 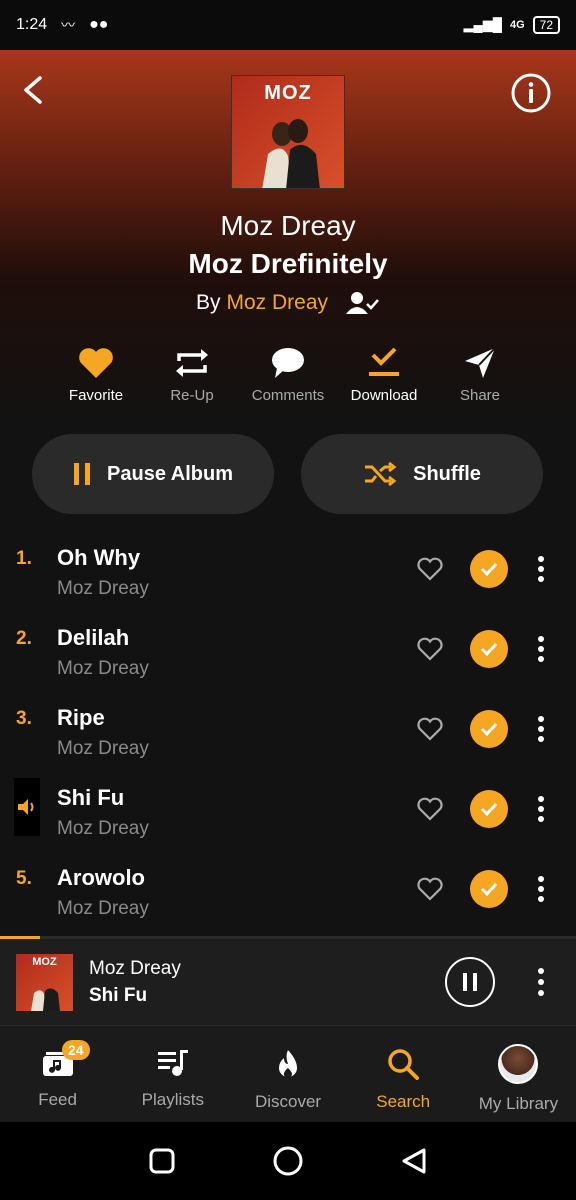 I want to click on nav-feed-label: Feed, so click(x=57, y=1099).